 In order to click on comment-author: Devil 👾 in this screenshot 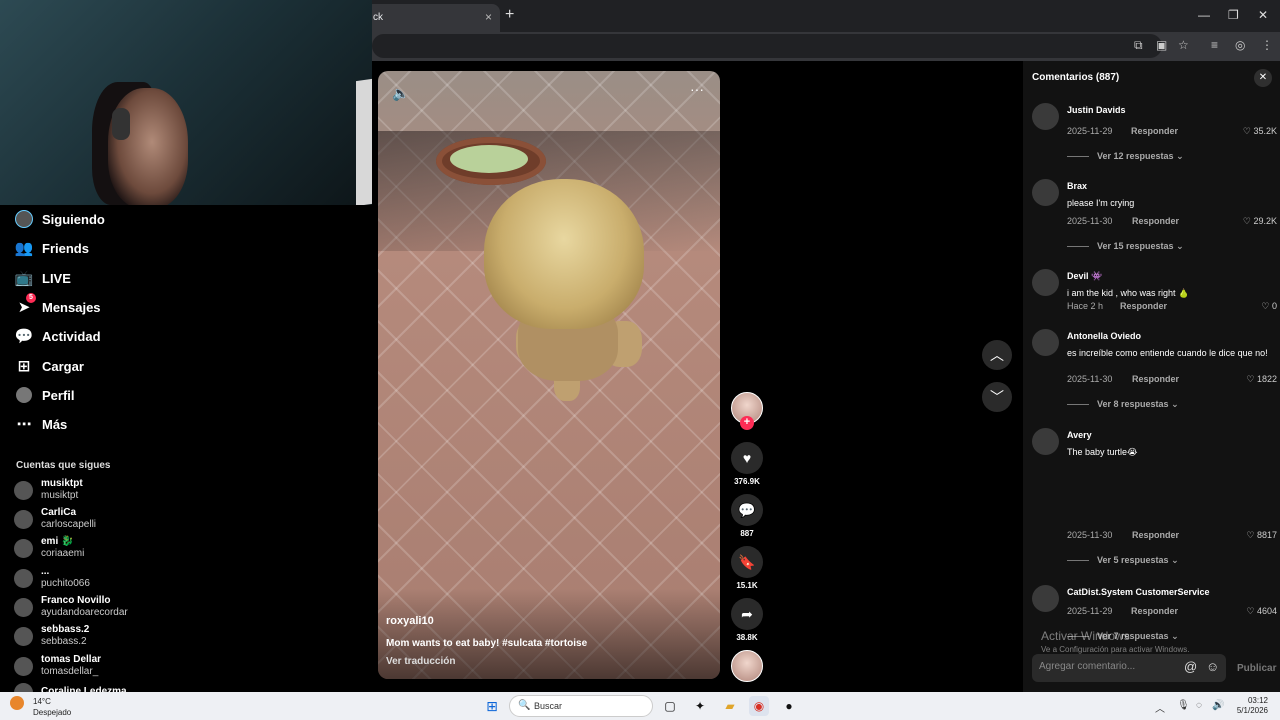, I will do `click(1084, 276)`.